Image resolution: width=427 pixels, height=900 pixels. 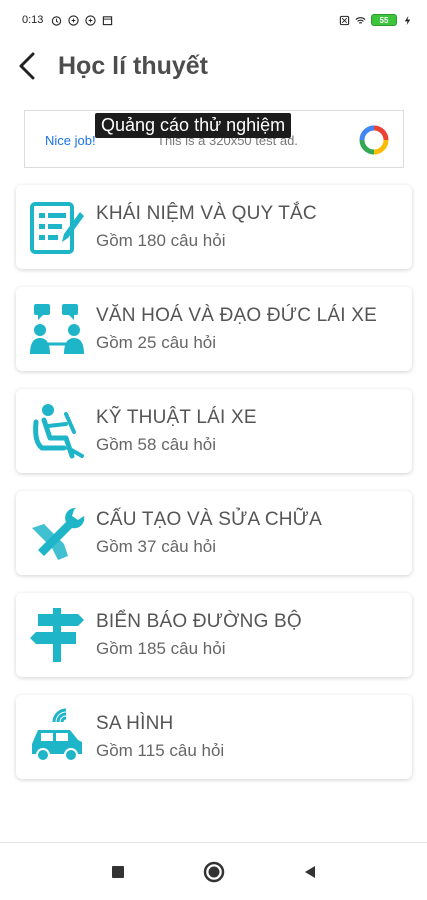 I want to click on road-sign-icon, so click(x=57, y=635).